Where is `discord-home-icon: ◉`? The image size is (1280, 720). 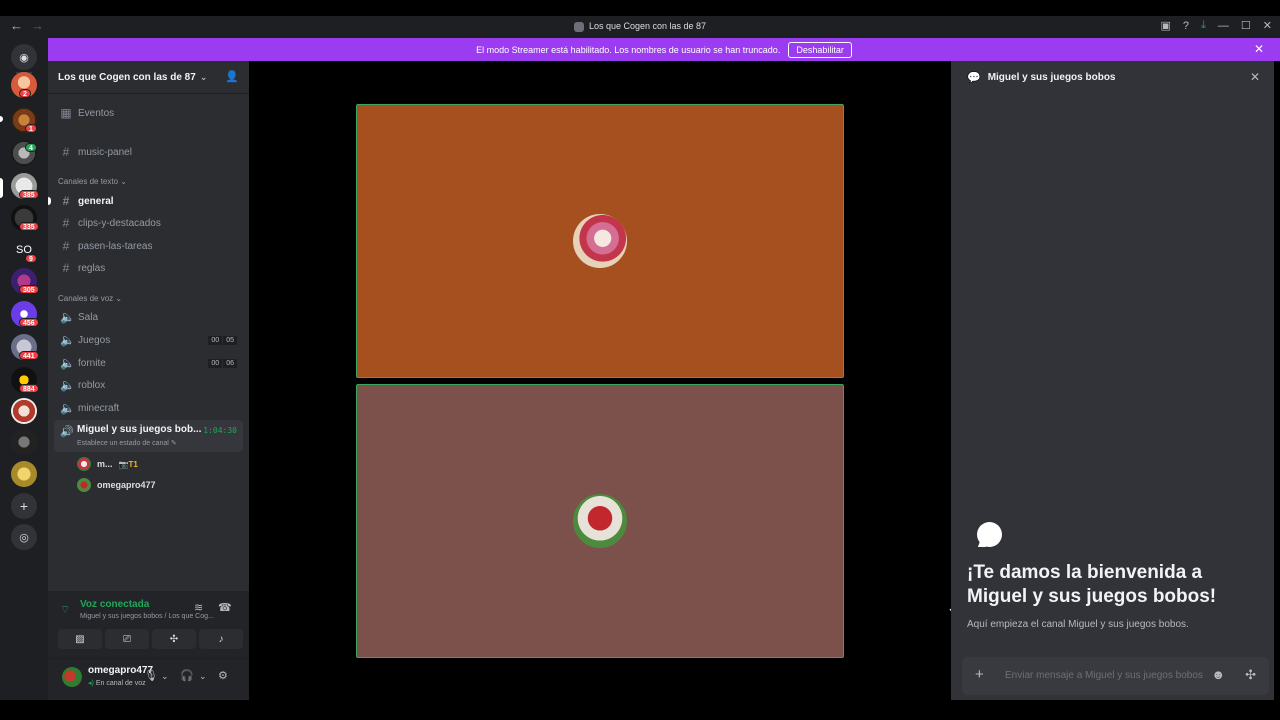 discord-home-icon: ◉ is located at coordinates (24, 57).